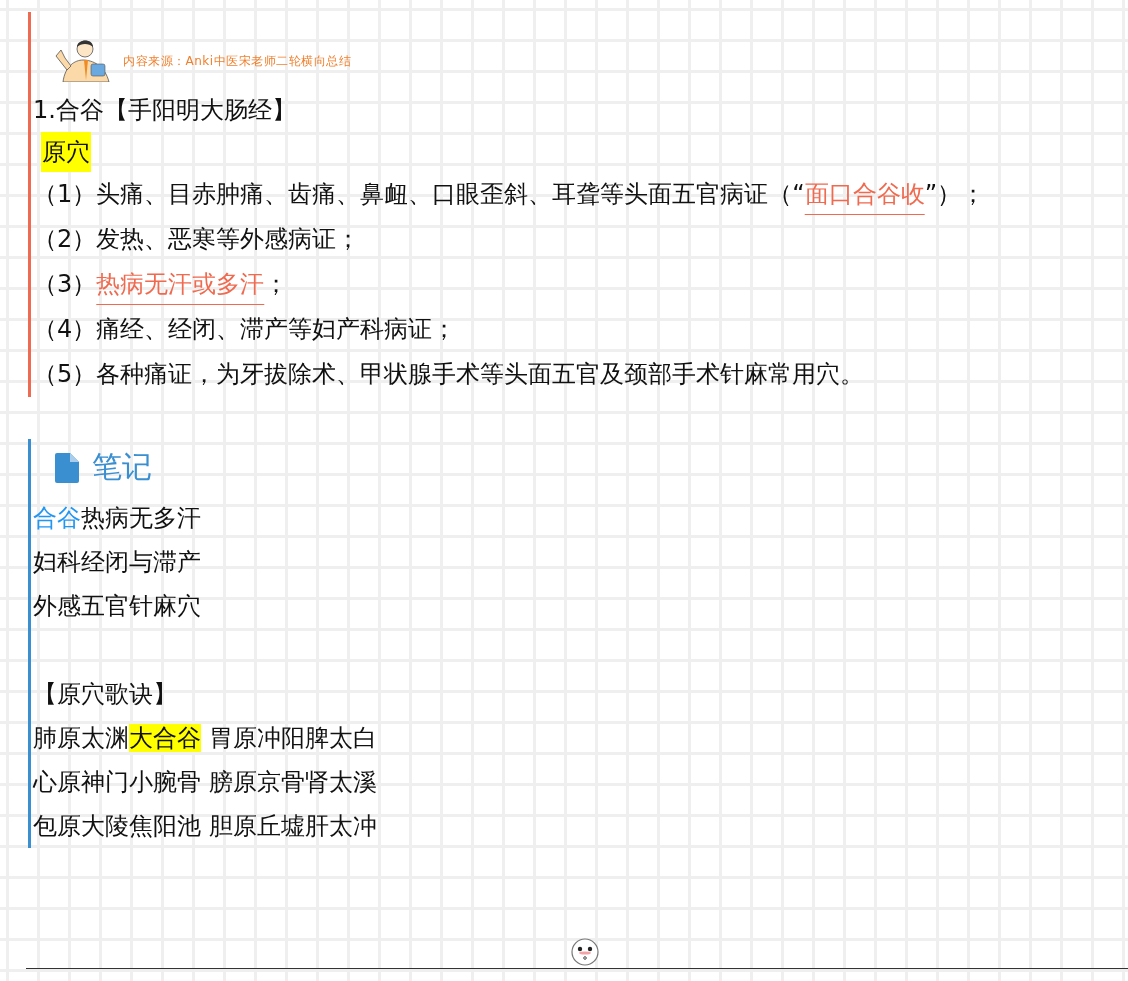  I want to click on cartoon-face-icon, so click(585, 953).